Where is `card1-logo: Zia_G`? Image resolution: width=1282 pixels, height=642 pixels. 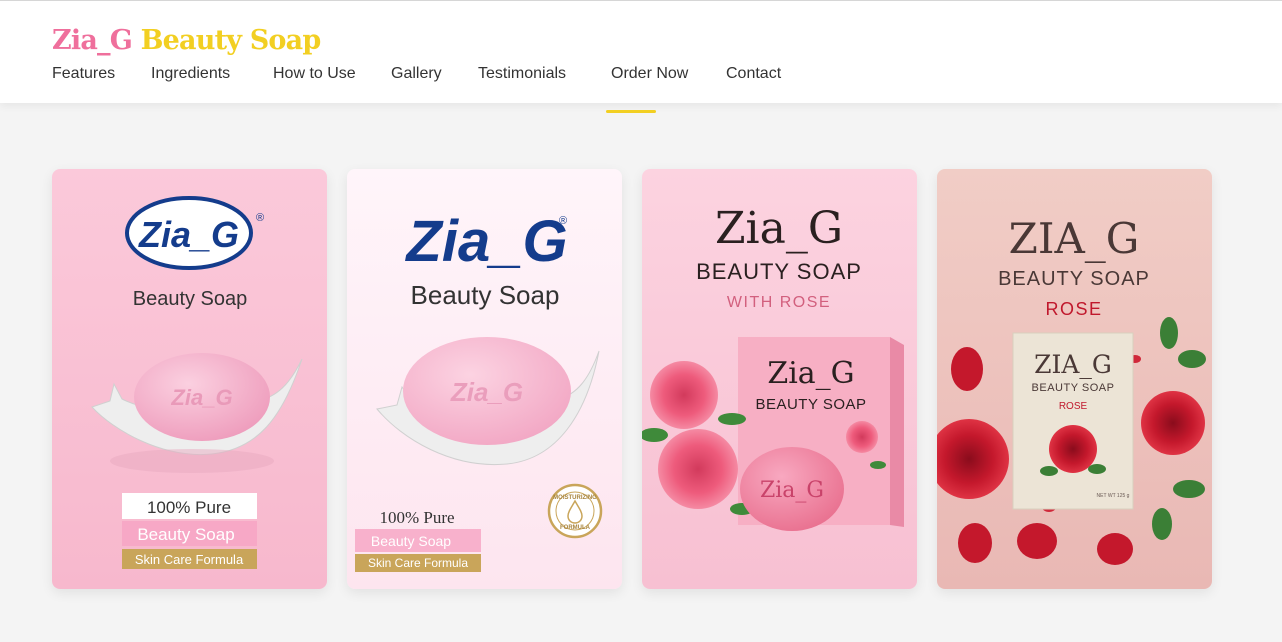 card1-logo: Zia_G is located at coordinates (188, 234).